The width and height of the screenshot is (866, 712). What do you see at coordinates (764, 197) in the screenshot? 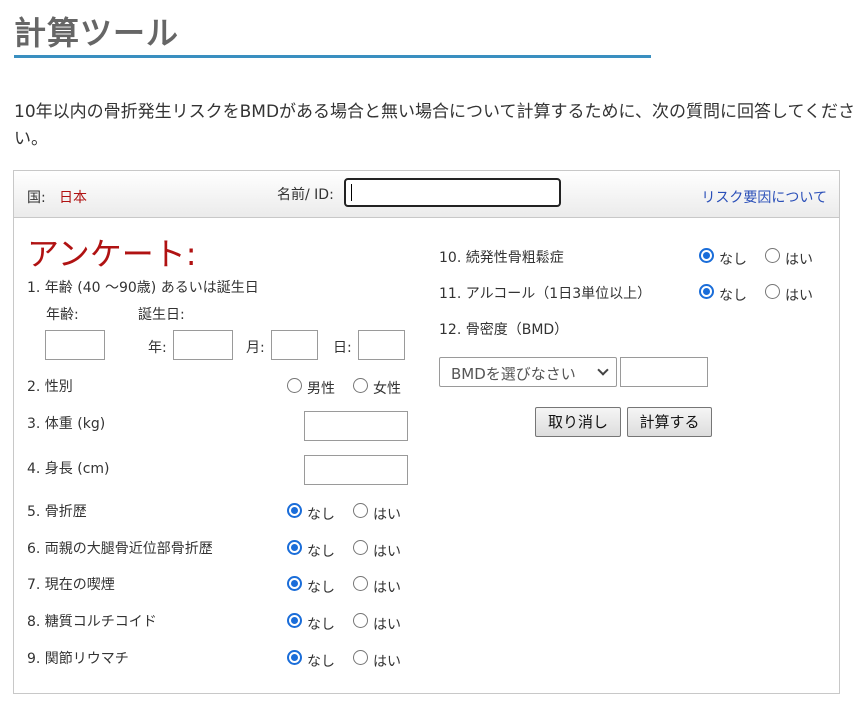
I see `risk-factors-link: リスク要因について` at bounding box center [764, 197].